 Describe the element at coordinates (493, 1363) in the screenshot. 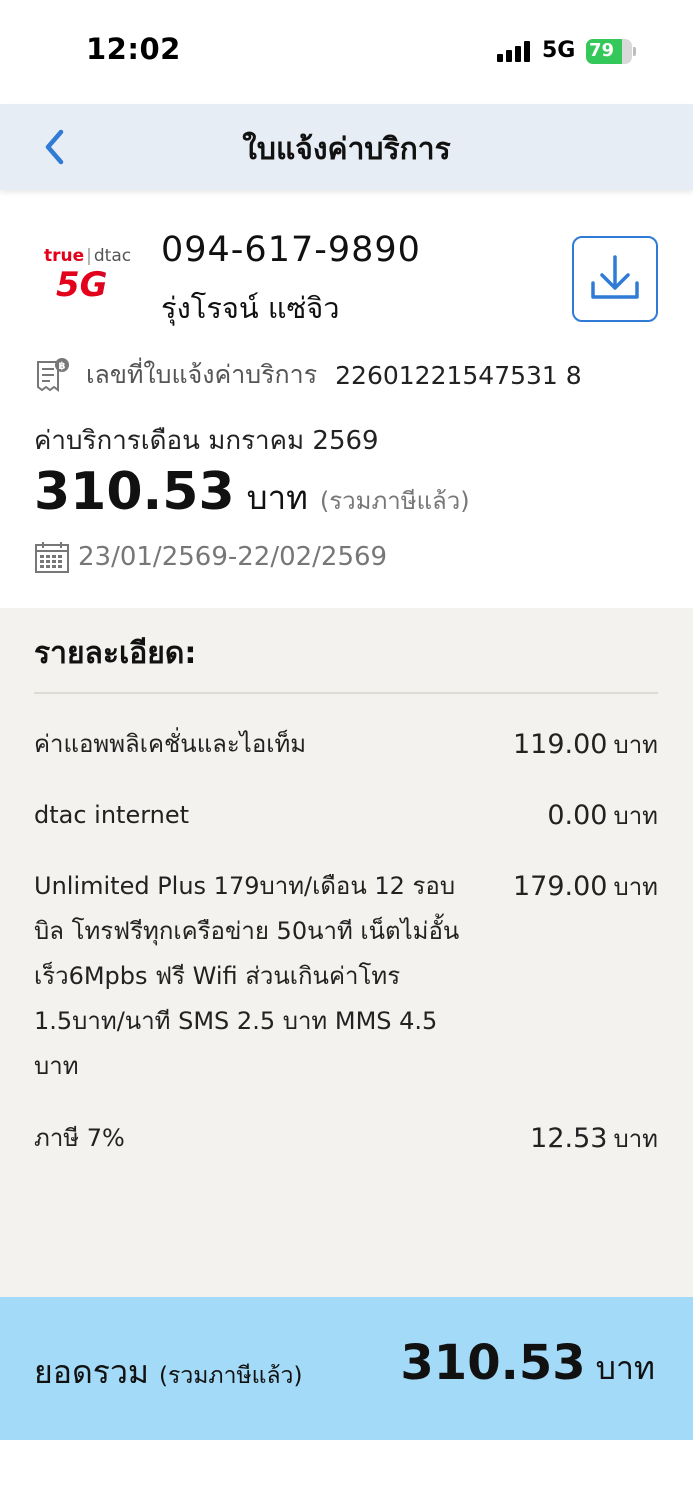

I see `total-value: 310.53` at that location.